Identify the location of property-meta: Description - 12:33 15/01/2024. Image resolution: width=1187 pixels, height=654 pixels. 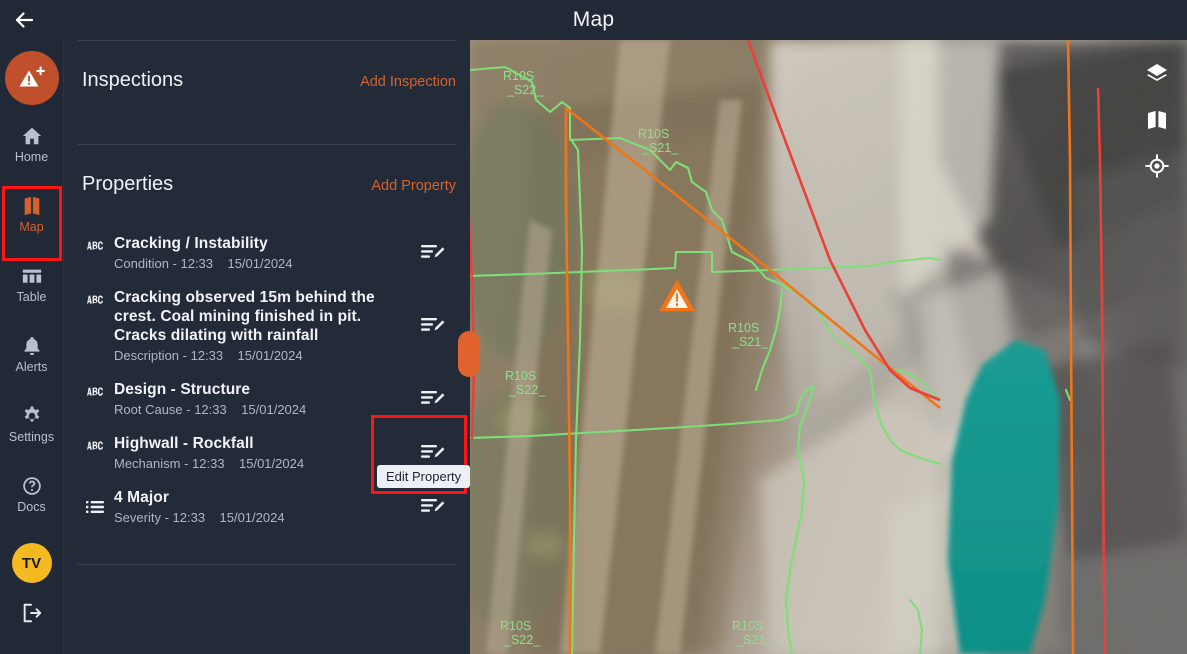
(208, 355).